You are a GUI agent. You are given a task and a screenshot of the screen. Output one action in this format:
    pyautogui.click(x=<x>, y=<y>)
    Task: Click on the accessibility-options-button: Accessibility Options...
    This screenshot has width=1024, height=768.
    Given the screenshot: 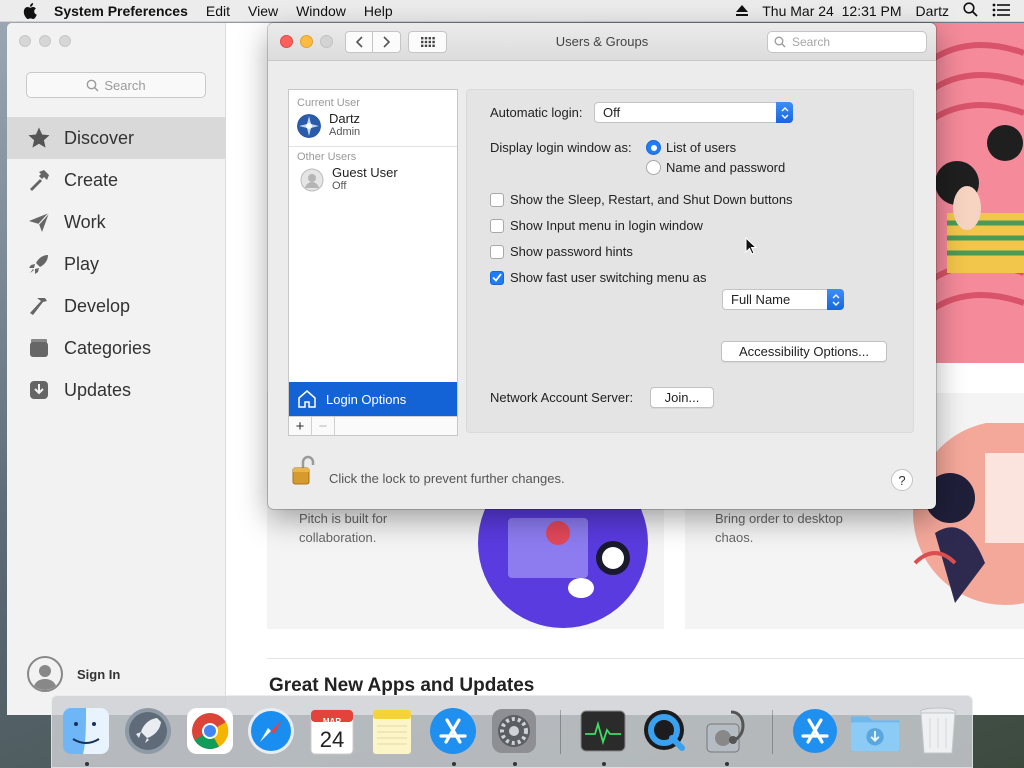 What is the action you would take?
    pyautogui.click(x=804, y=351)
    